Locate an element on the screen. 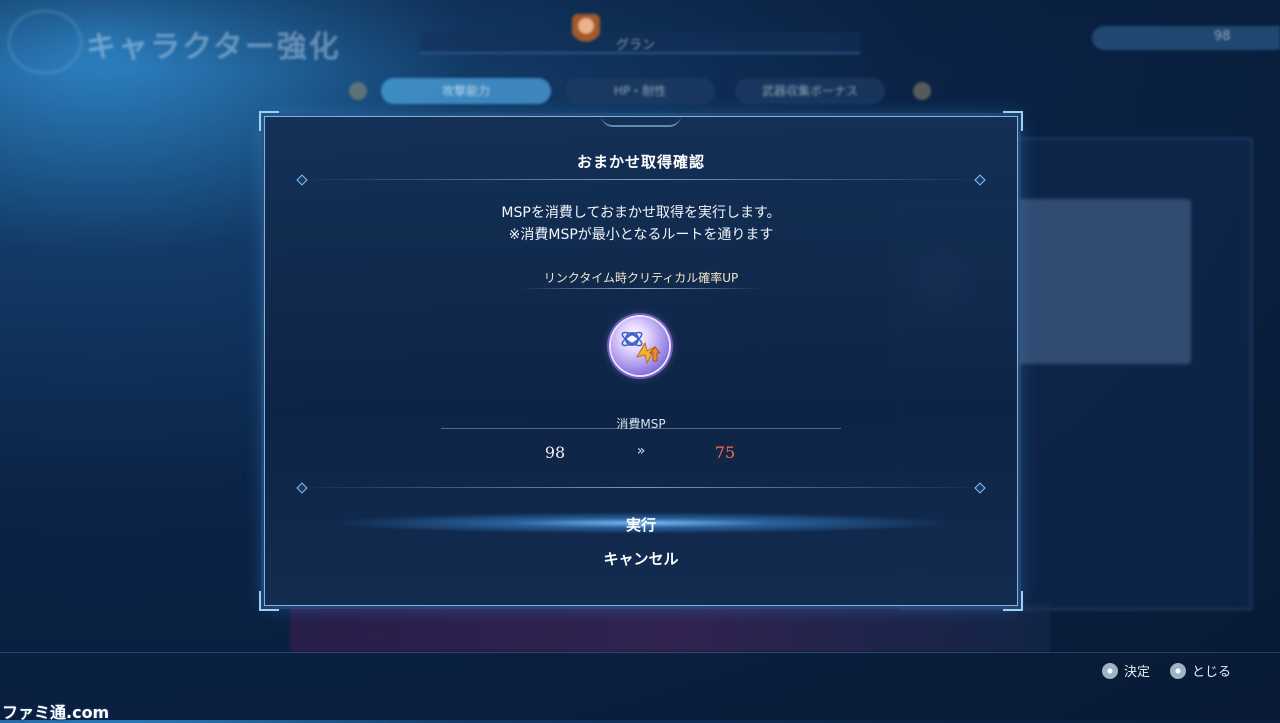  dialog-title: おまかせ取得確認 is located at coordinates (640, 162).